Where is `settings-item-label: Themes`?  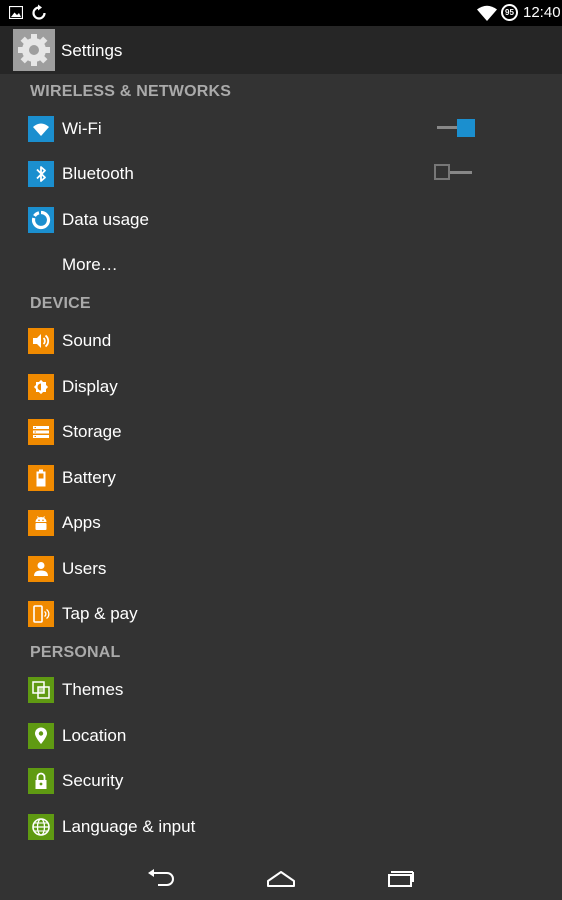
settings-item-label: Themes is located at coordinates (93, 689).